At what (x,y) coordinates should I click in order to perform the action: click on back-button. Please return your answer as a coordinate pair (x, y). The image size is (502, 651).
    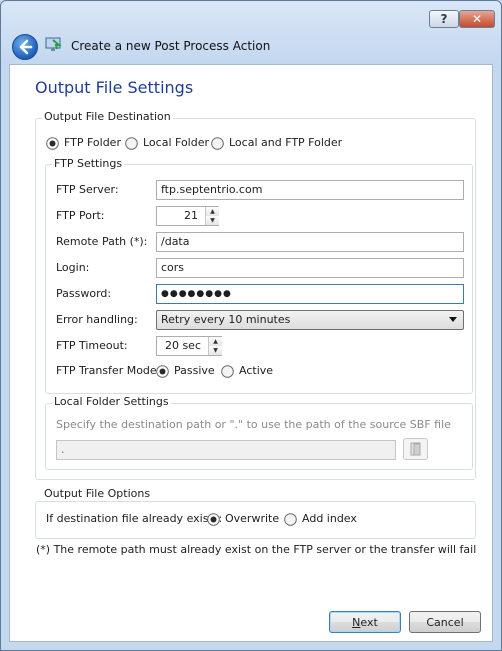
    Looking at the image, I should click on (25, 47).